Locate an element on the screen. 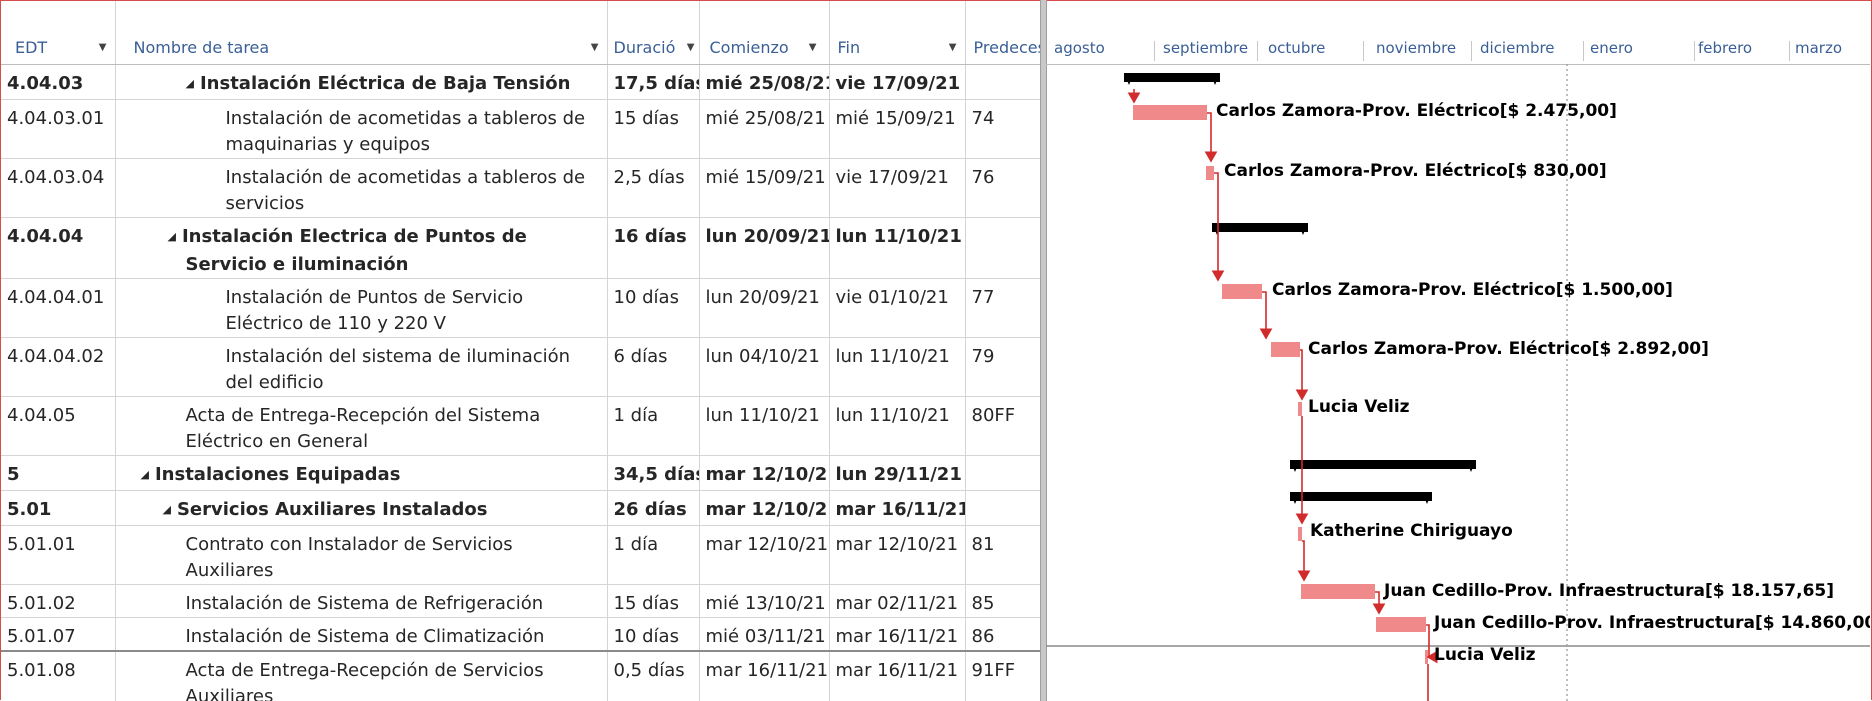 This screenshot has width=1872, height=701. predecessor-cell: 91FF is located at coordinates (1003, 668).